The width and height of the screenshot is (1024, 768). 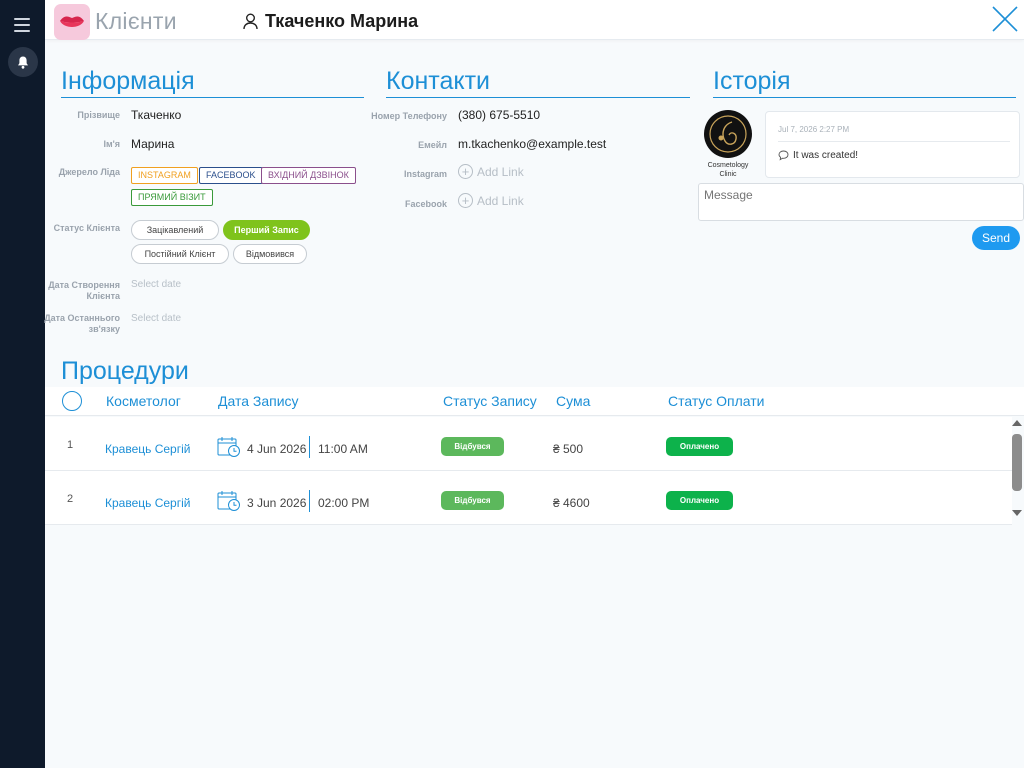 I want to click on app-logo, so click(x=72, y=22).